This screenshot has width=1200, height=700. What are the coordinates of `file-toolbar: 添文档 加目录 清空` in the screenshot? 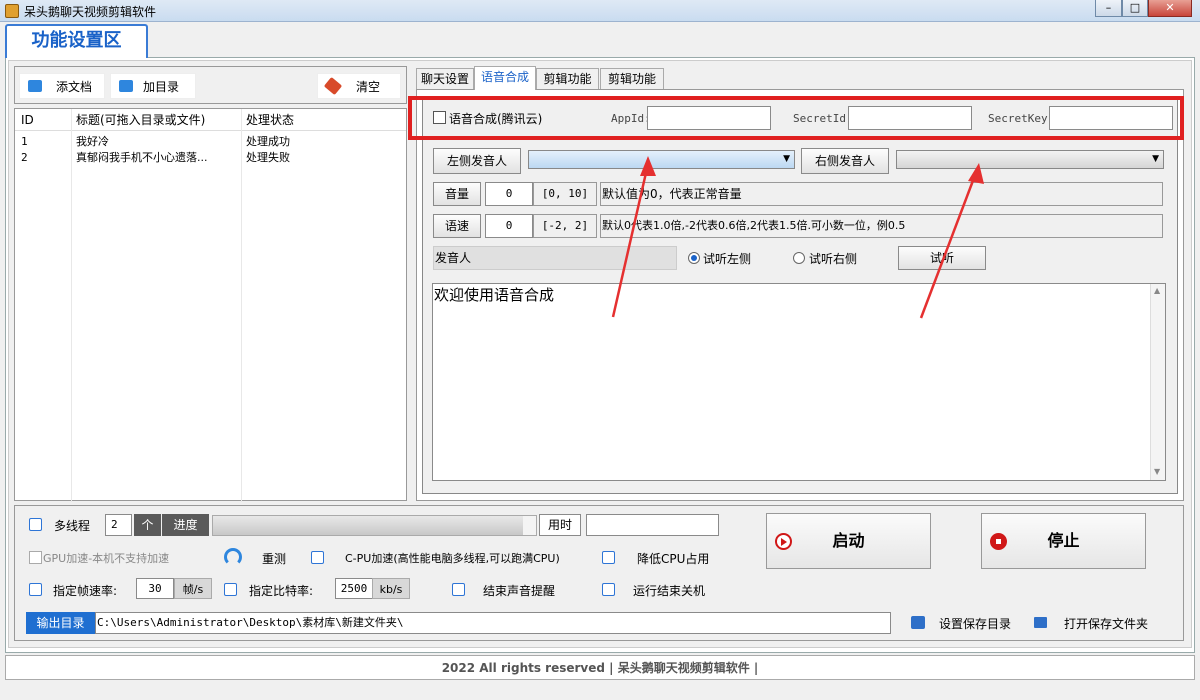 It's located at (210, 85).